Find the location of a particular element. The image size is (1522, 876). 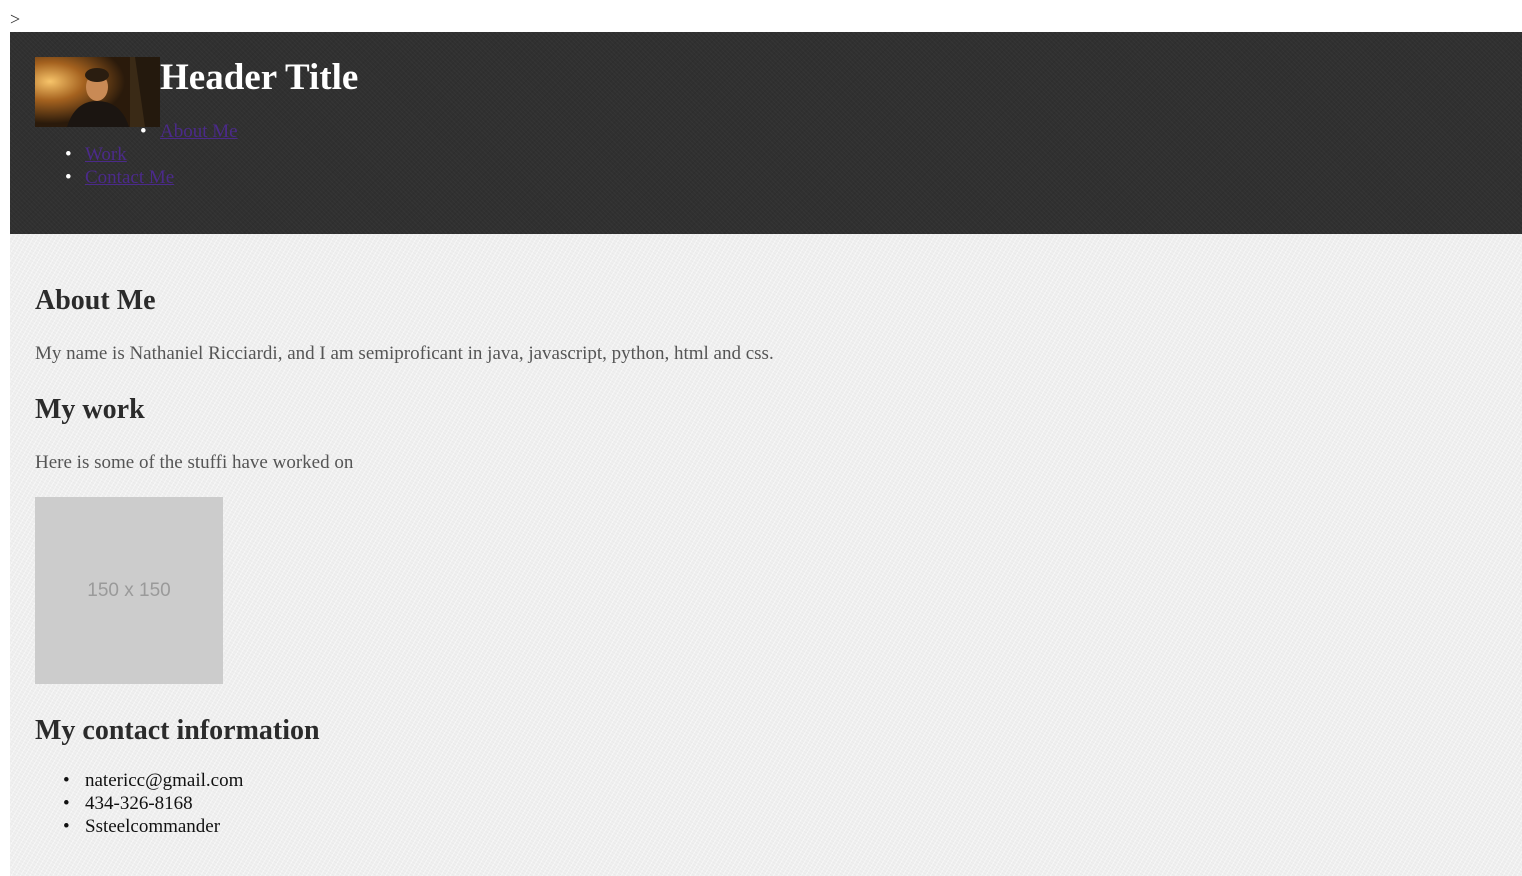

avatar-photo is located at coordinates (97, 92).